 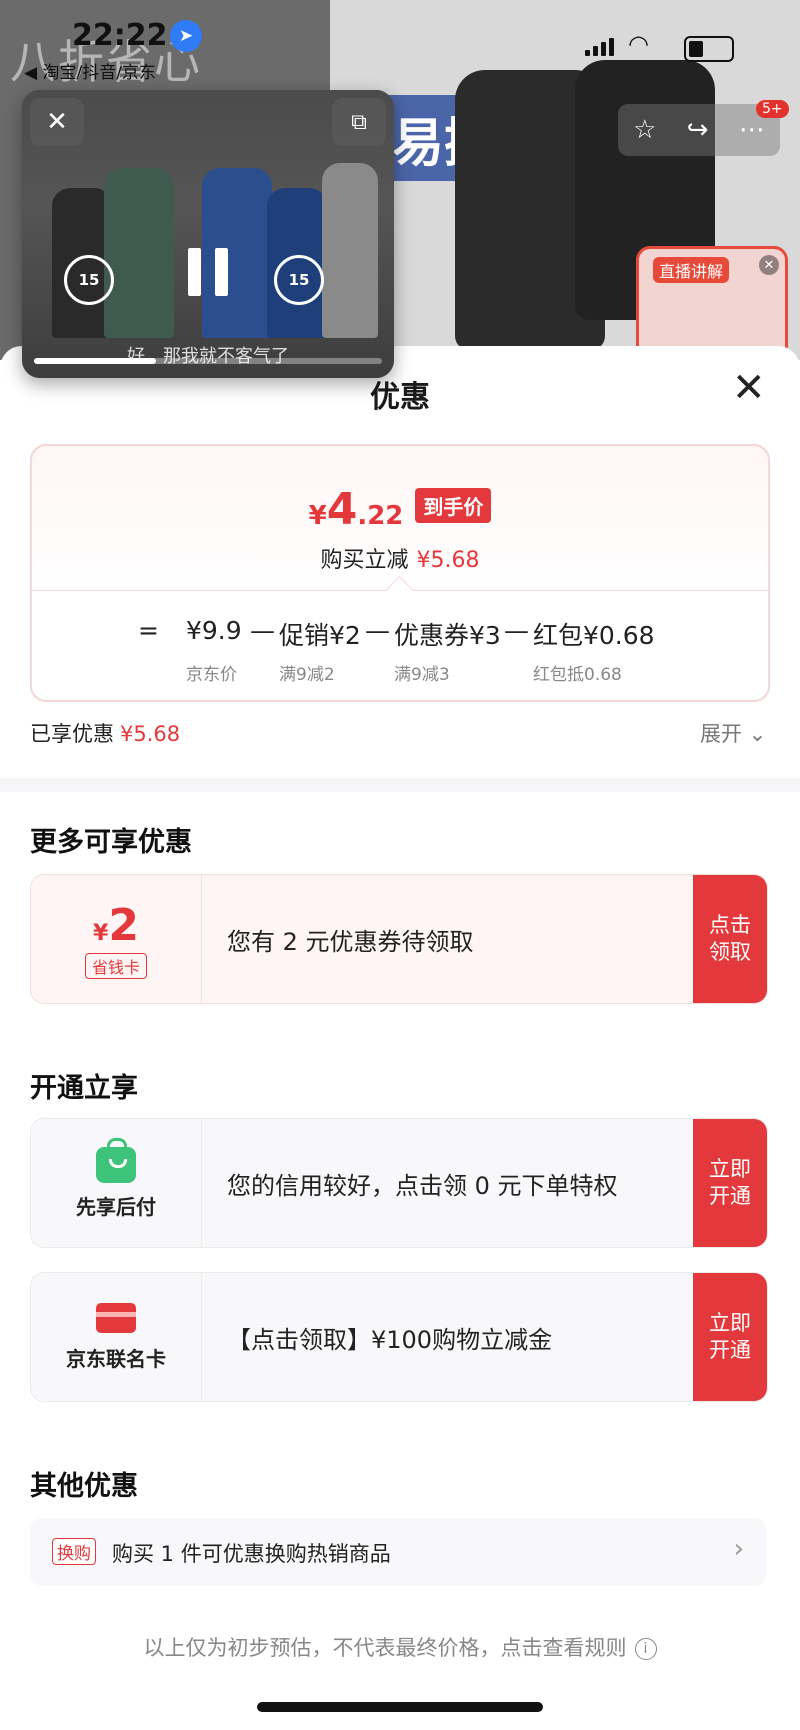 I want to click on price-integer: 4, so click(x=342, y=509).